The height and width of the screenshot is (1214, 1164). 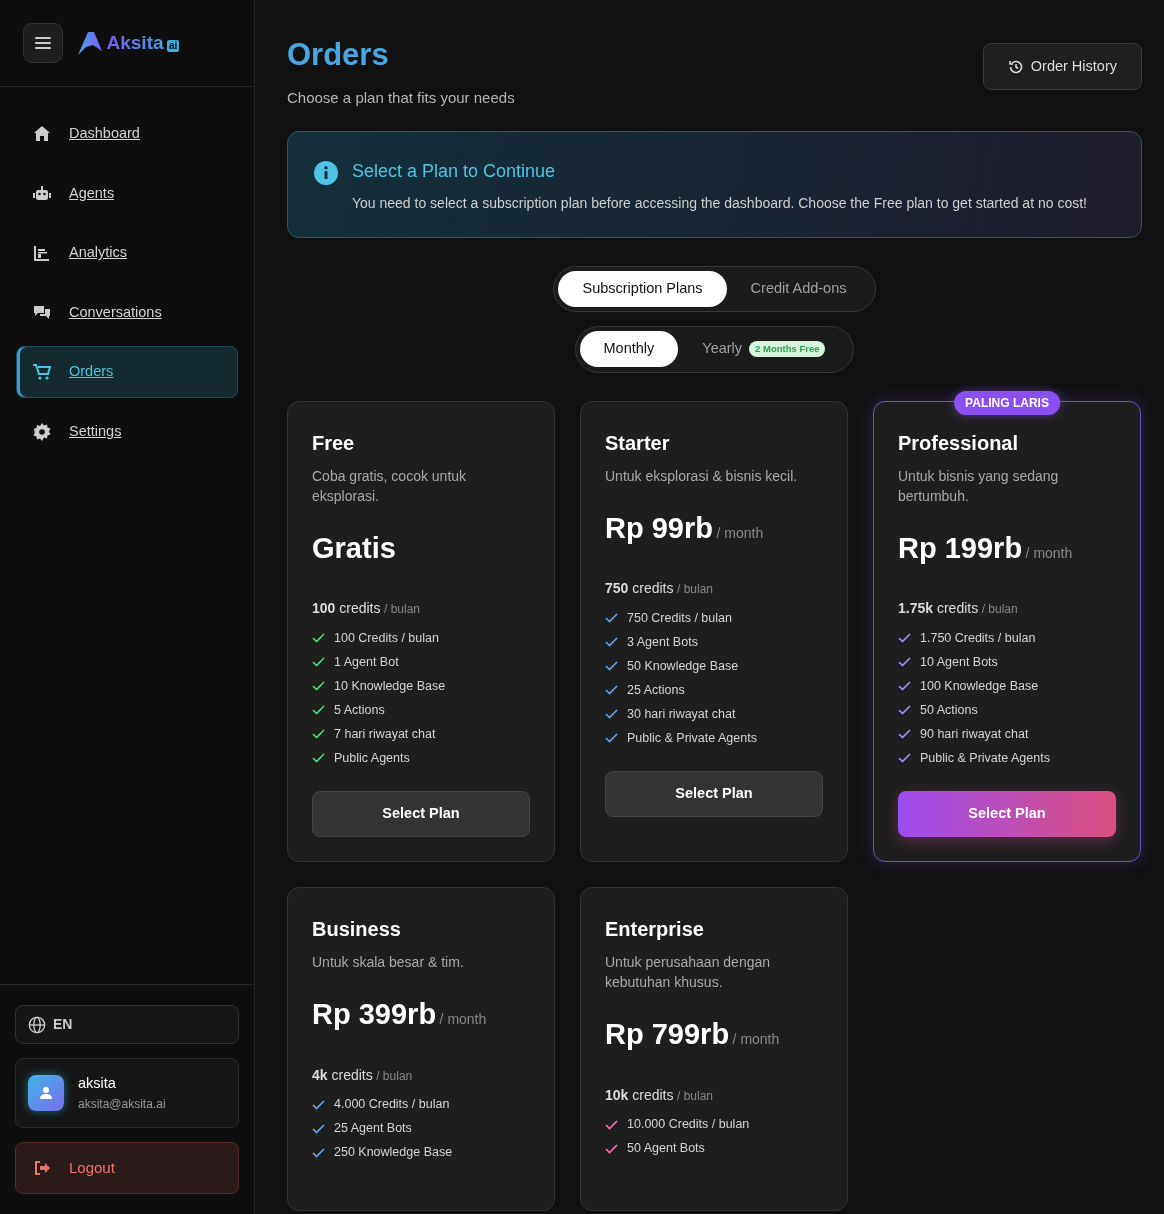 What do you see at coordinates (390, 486) in the screenshot?
I see `plan-description: Coba gratis, cocok untuk eksplorasi.` at bounding box center [390, 486].